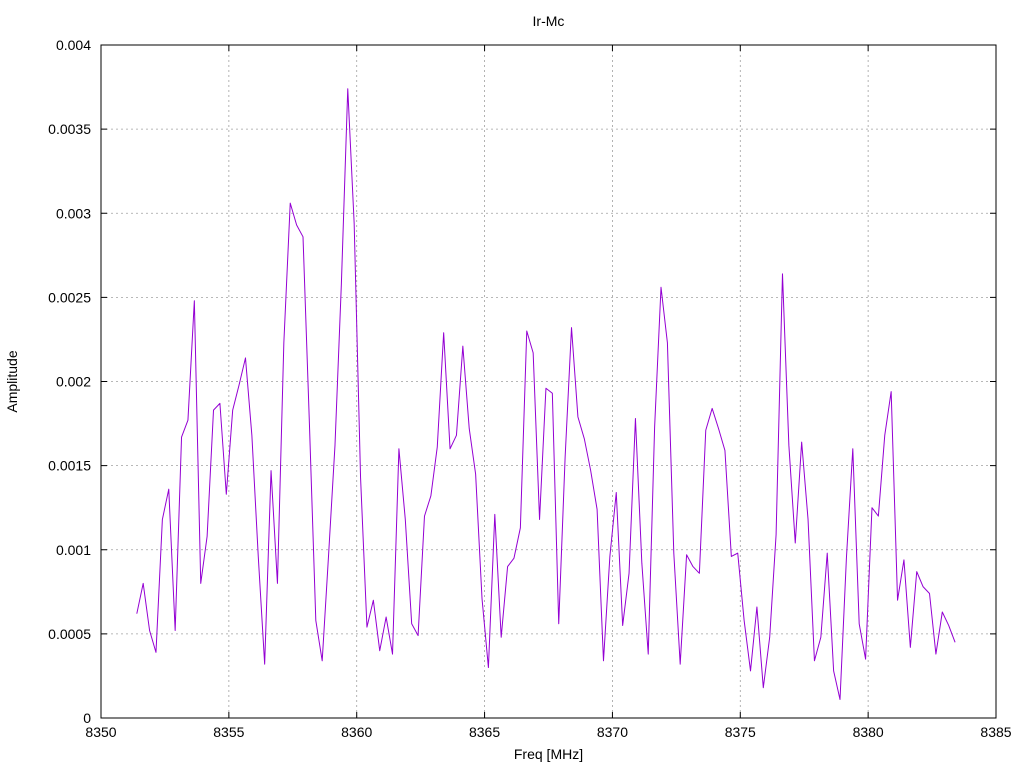 This screenshot has height=768, width=1024. Describe the element at coordinates (484, 732) in the screenshot. I see `x-tick-label: 8365` at that location.